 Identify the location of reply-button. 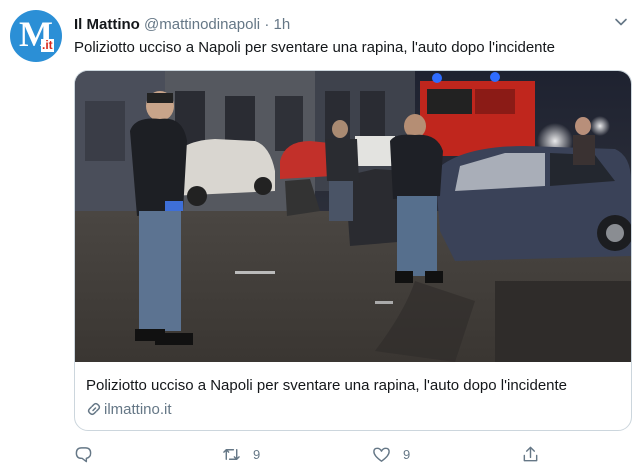
(89, 454).